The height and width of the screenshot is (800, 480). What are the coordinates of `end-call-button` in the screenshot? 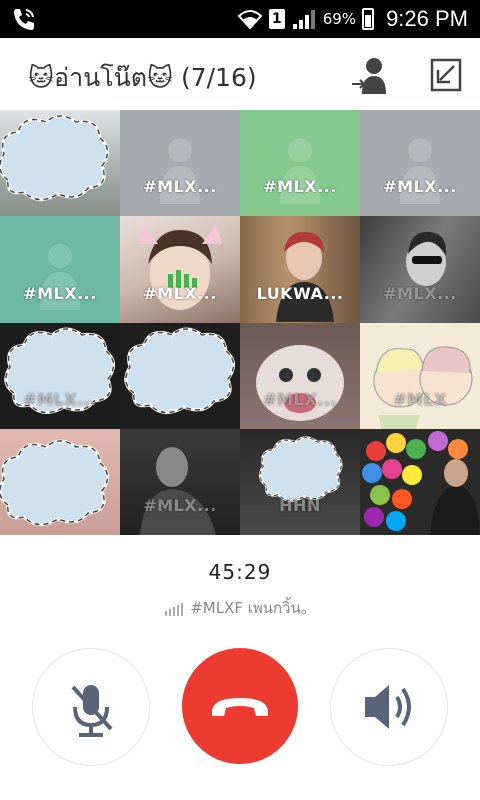 It's located at (240, 706).